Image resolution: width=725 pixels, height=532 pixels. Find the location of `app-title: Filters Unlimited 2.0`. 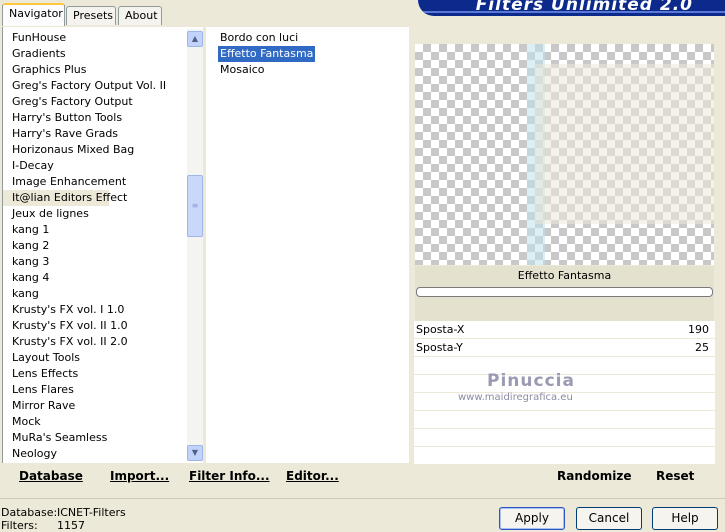

app-title: Filters Unlimited 2.0 is located at coordinates (584, 7).